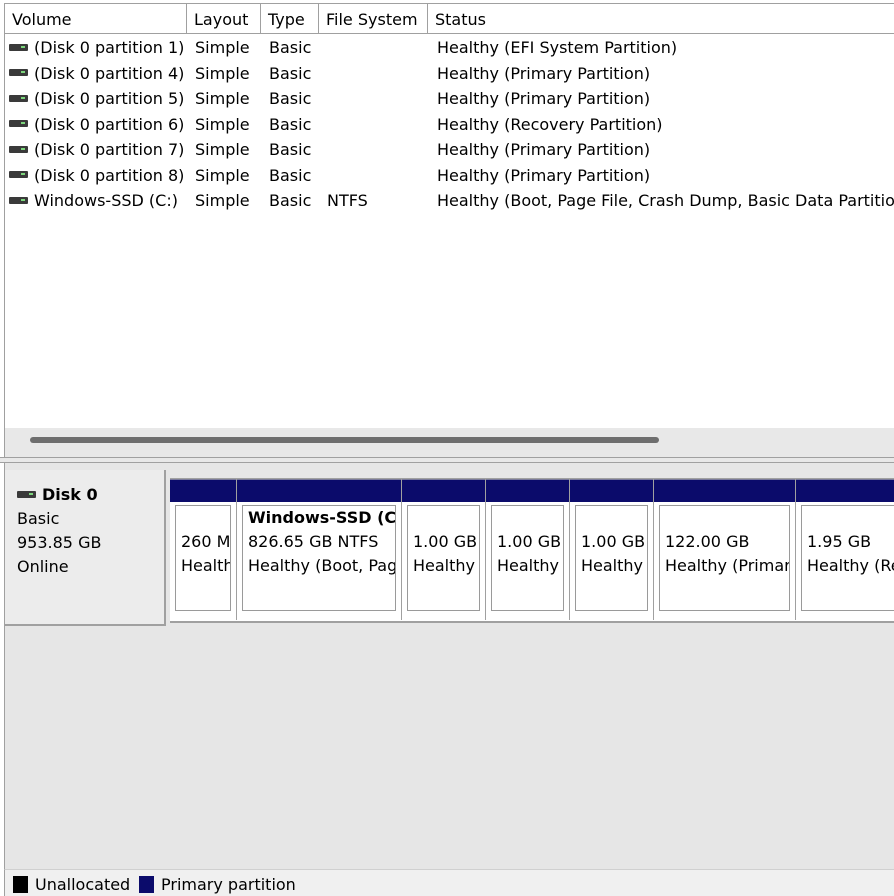 This screenshot has height=896, width=894. What do you see at coordinates (146, 884) in the screenshot?
I see `primary-partition-swatch` at bounding box center [146, 884].